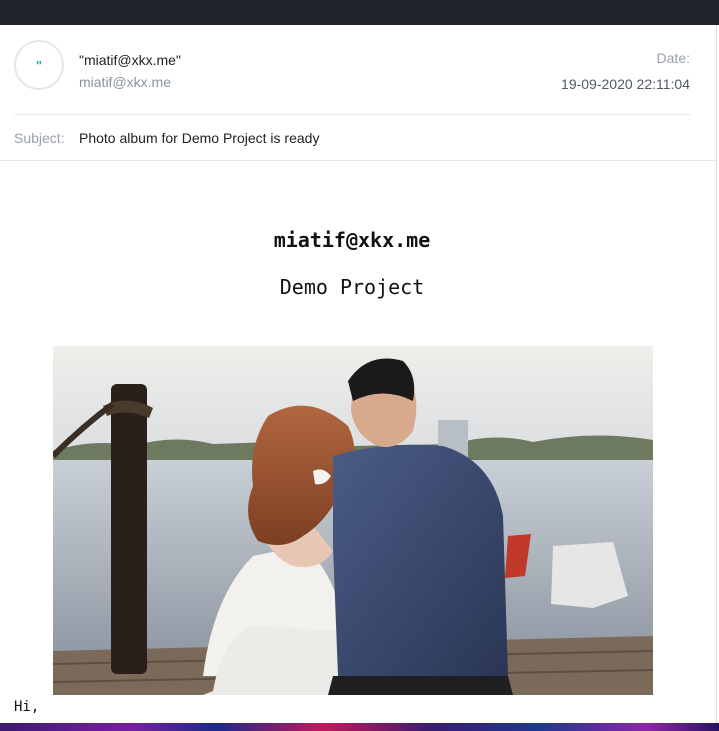 The image size is (719, 731). What do you see at coordinates (352, 287) in the screenshot?
I see `mail-subtitle: Demo Project` at bounding box center [352, 287].